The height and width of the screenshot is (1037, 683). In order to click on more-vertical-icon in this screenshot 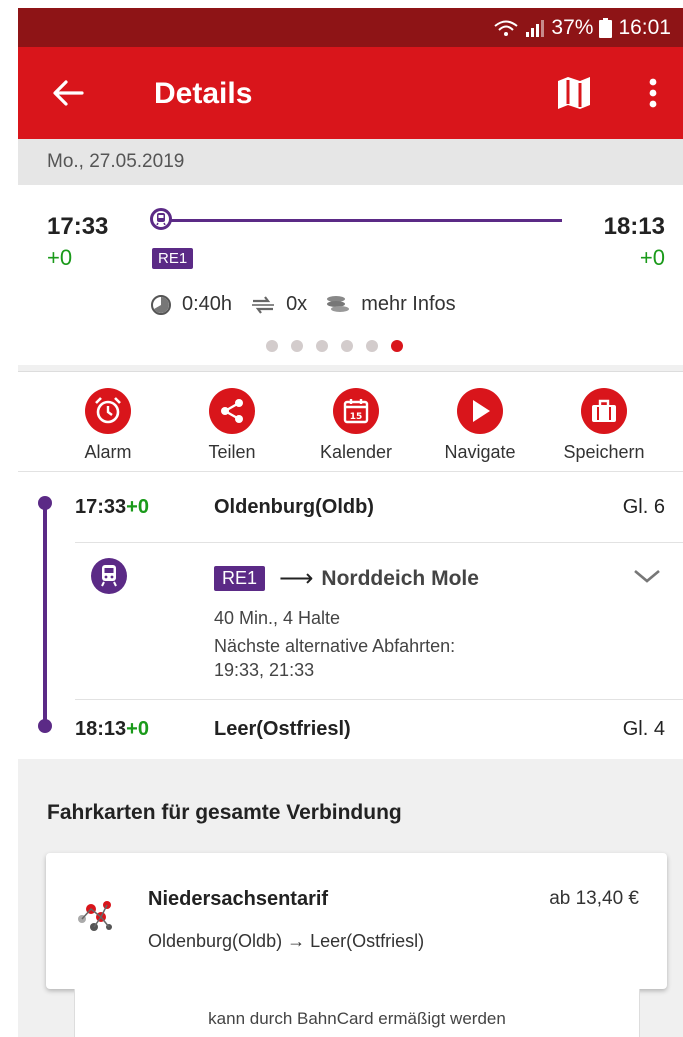, I will do `click(653, 93)`.